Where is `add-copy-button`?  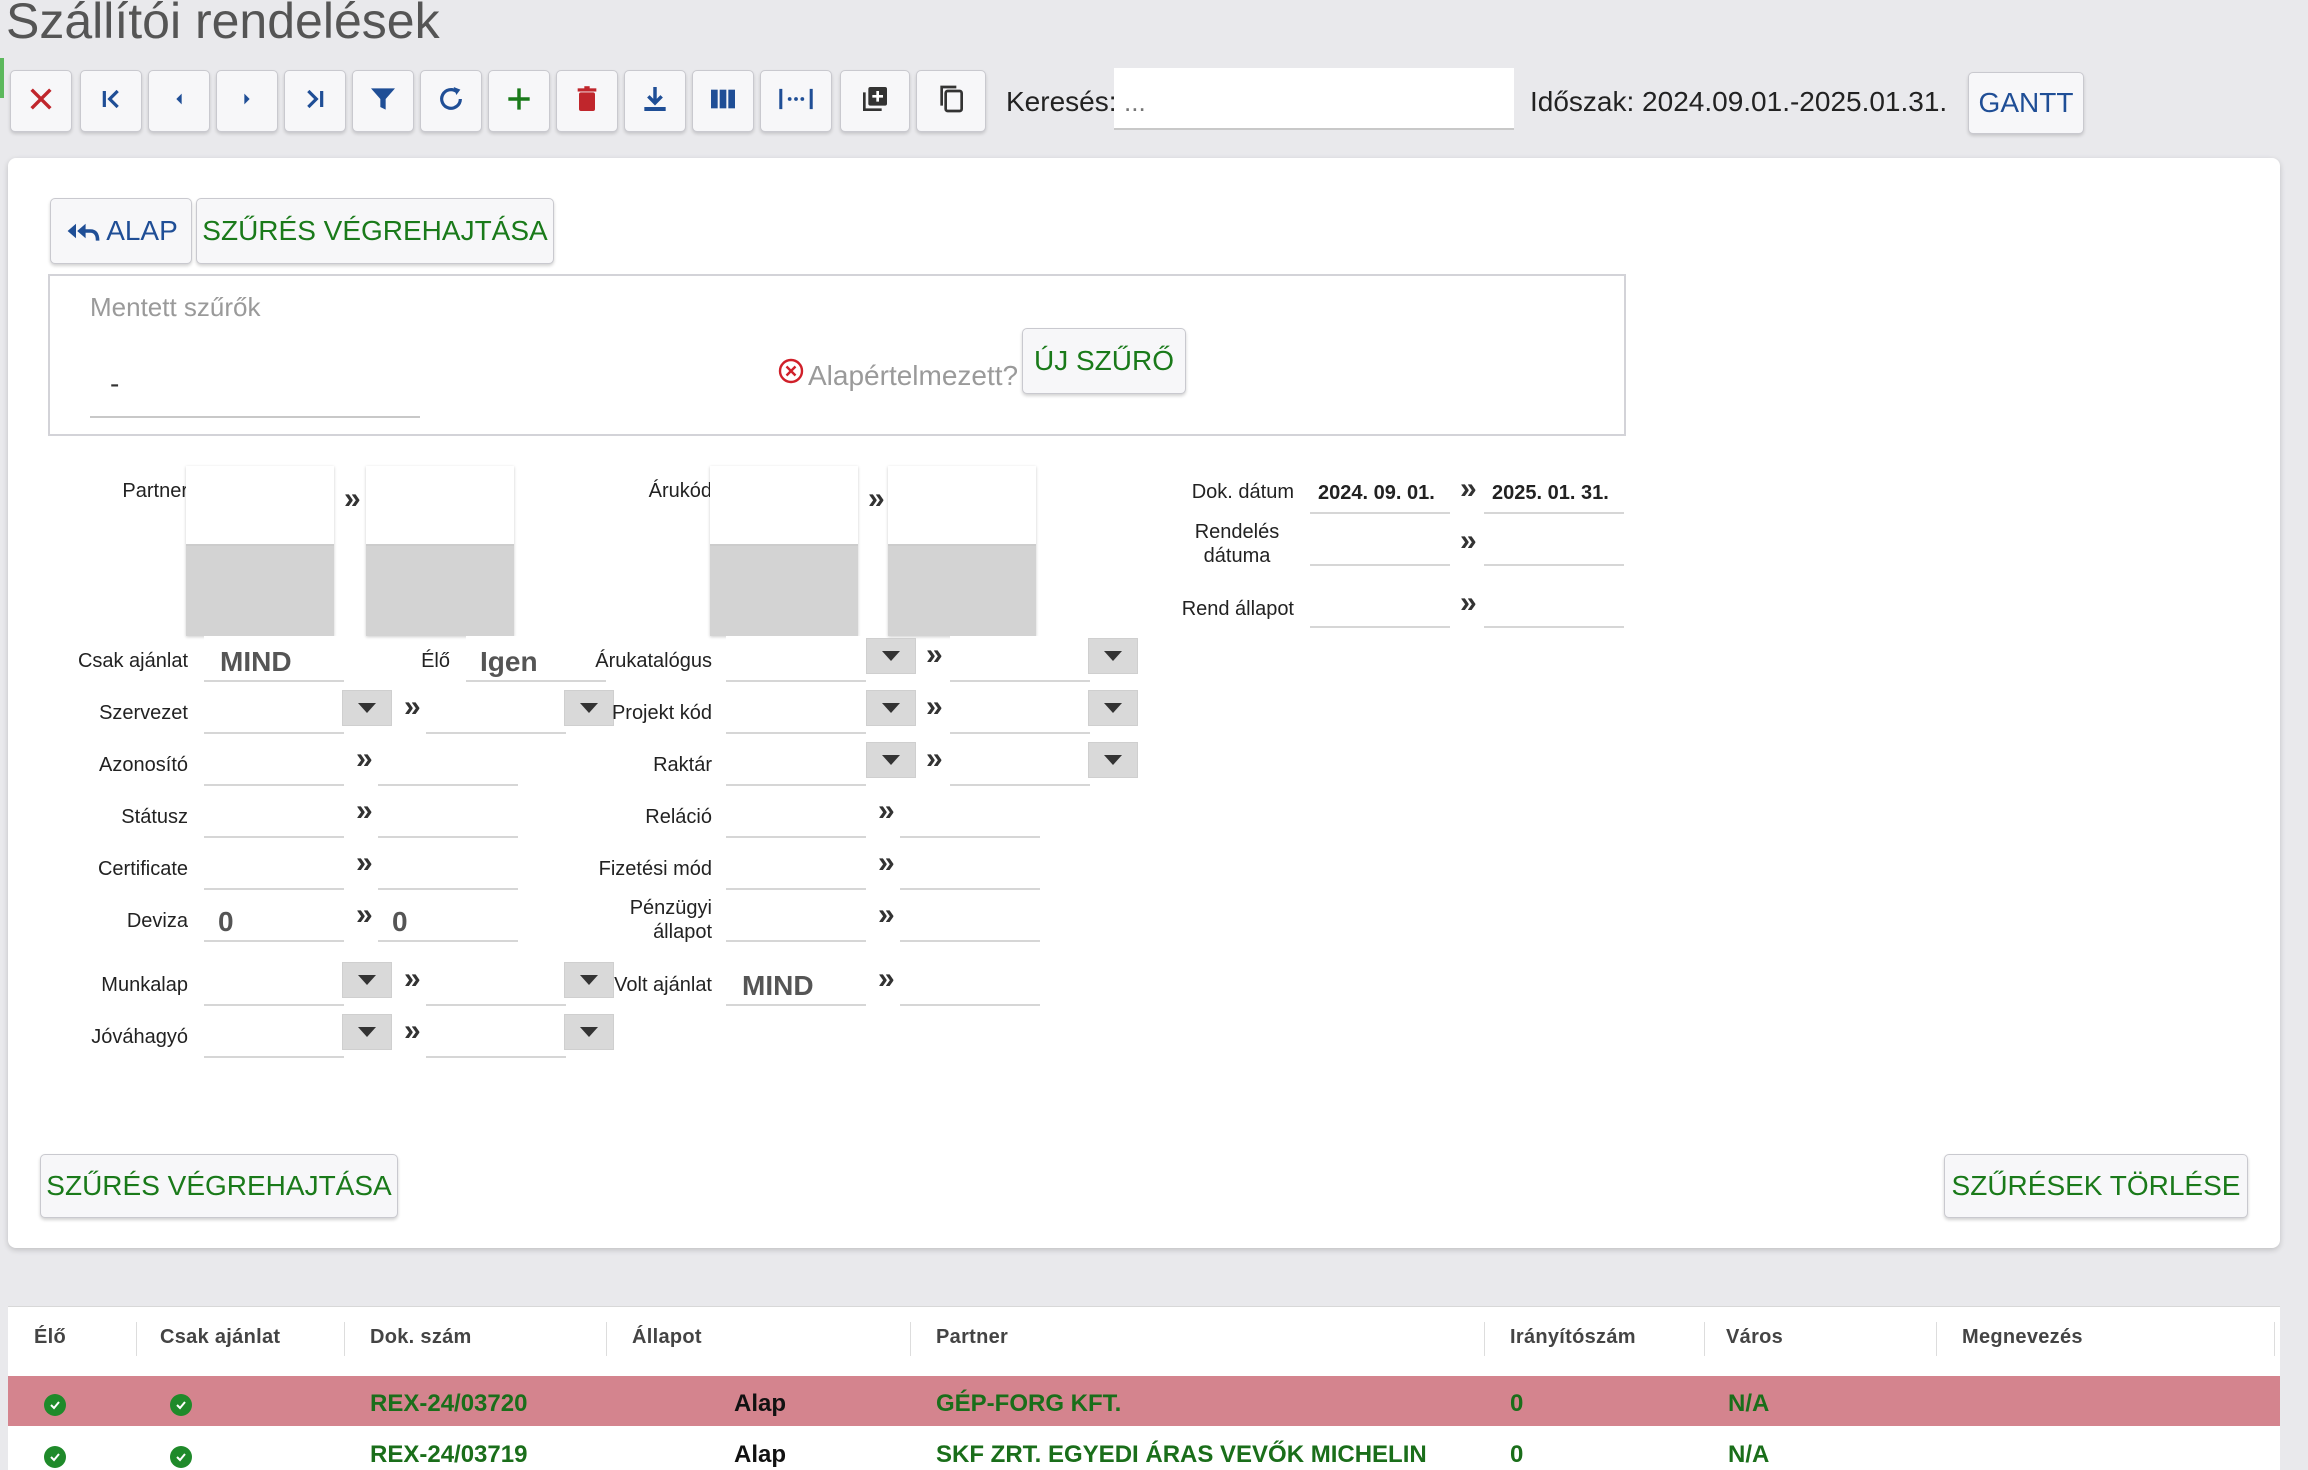 add-copy-button is located at coordinates (875, 101).